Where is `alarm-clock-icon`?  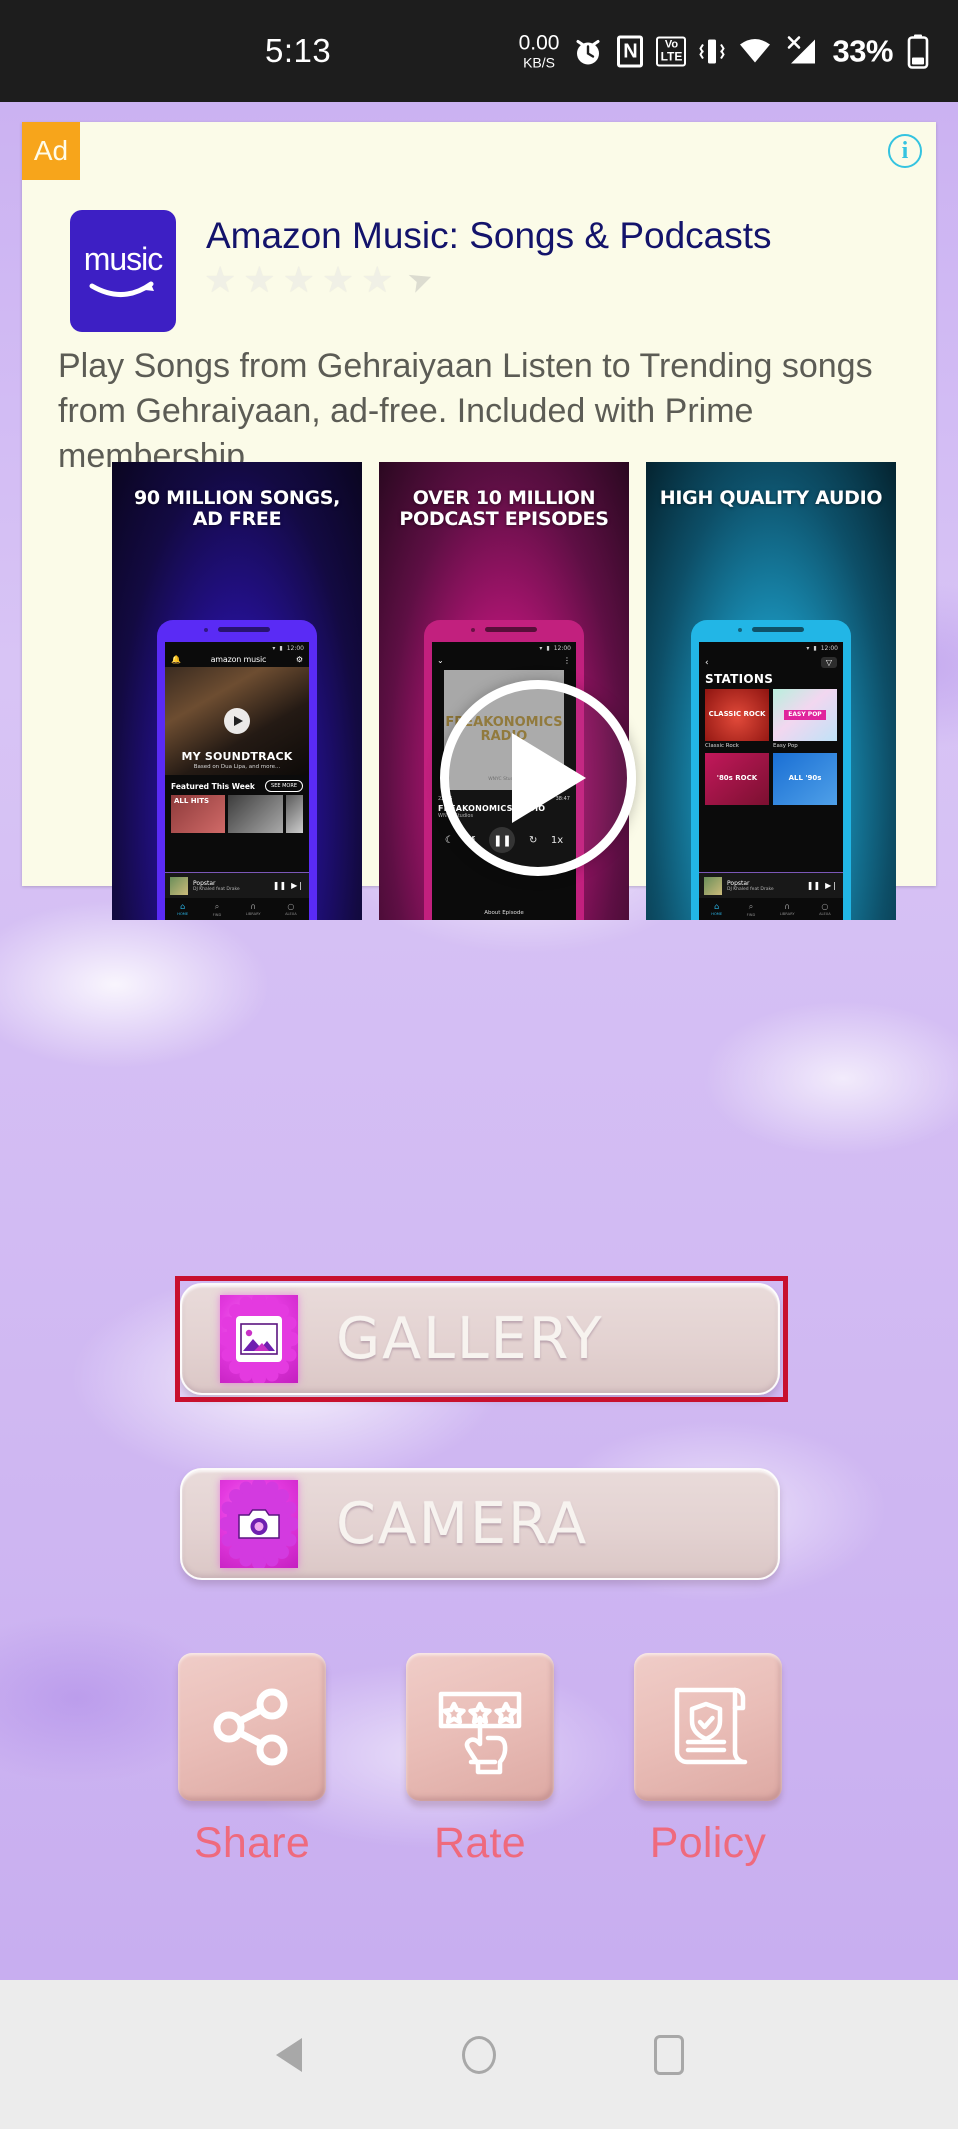 alarm-clock-icon is located at coordinates (588, 51).